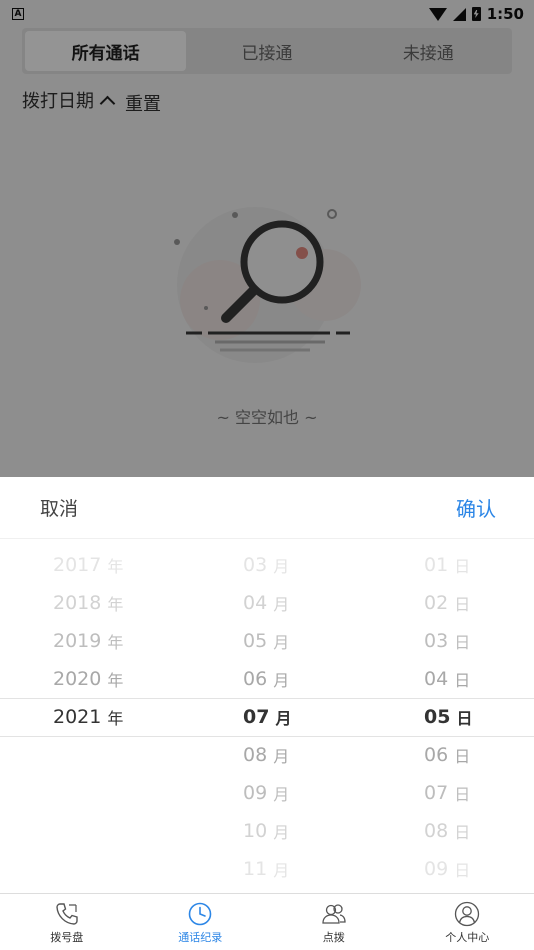 The width and height of the screenshot is (534, 950). I want to click on nav-item-call-records: 通话纪录, so click(201, 922).